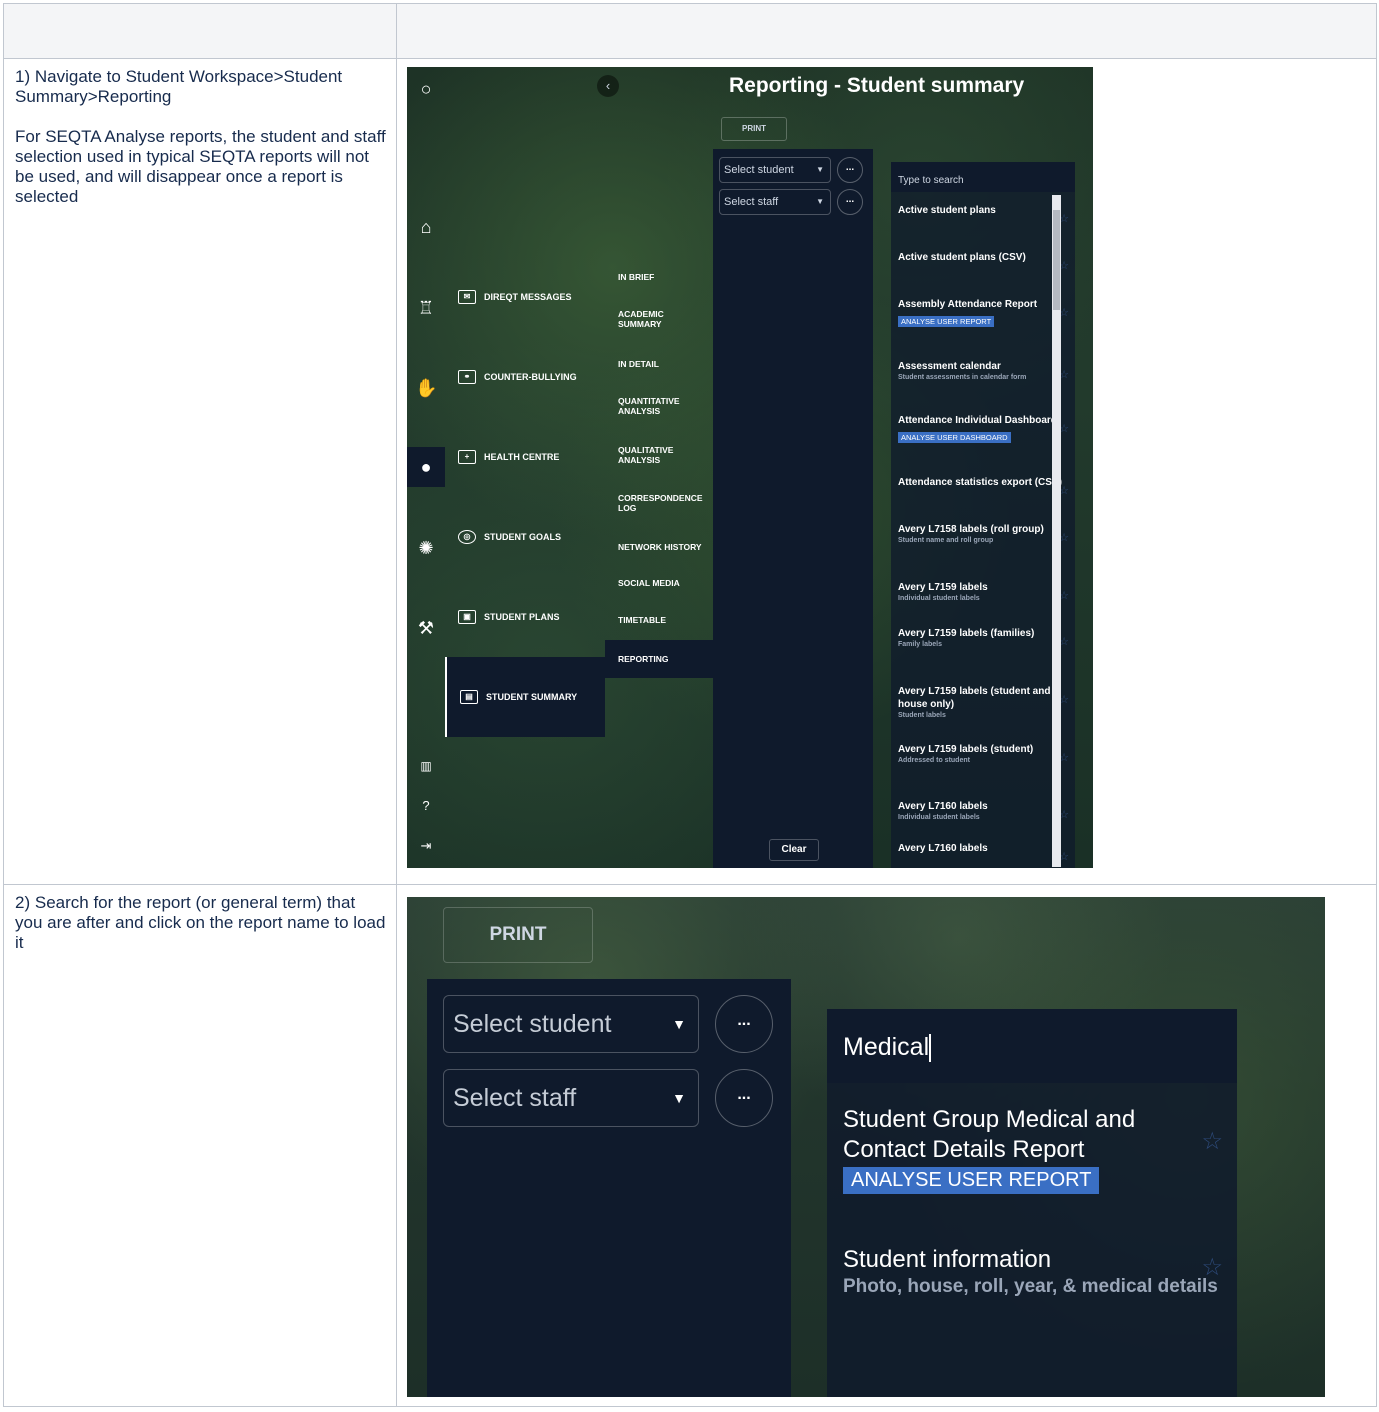 The image size is (1379, 1412). Describe the element at coordinates (650, 455) in the screenshot. I see `sub-qualitative-analysis: QUALITATIVE ANALYSIS` at that location.